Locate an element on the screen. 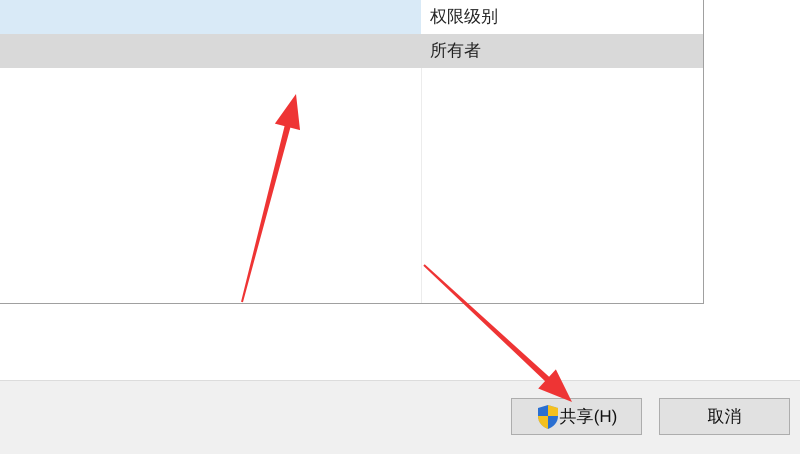  shield-icon is located at coordinates (548, 417).